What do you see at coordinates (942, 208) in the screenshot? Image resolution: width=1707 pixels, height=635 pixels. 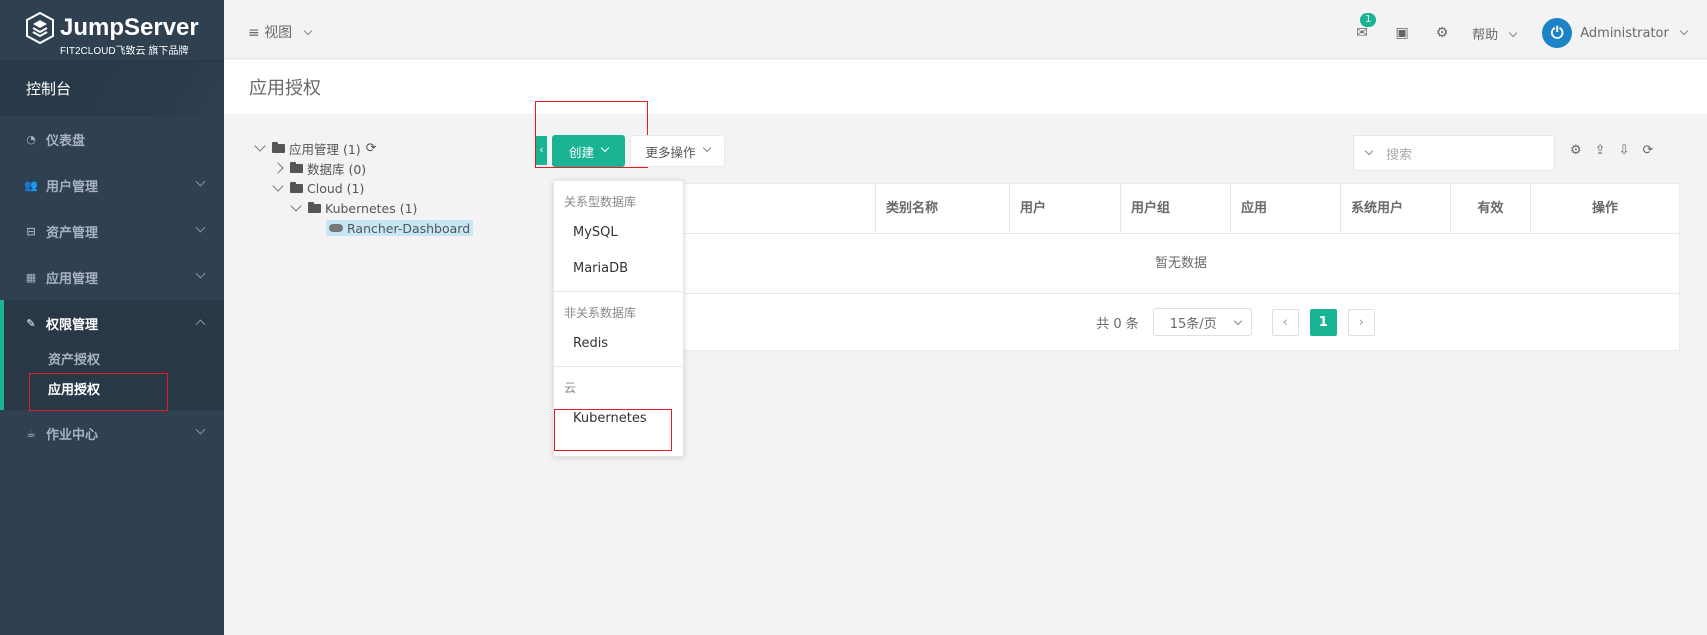 I see `column-header: 类别名称` at bounding box center [942, 208].